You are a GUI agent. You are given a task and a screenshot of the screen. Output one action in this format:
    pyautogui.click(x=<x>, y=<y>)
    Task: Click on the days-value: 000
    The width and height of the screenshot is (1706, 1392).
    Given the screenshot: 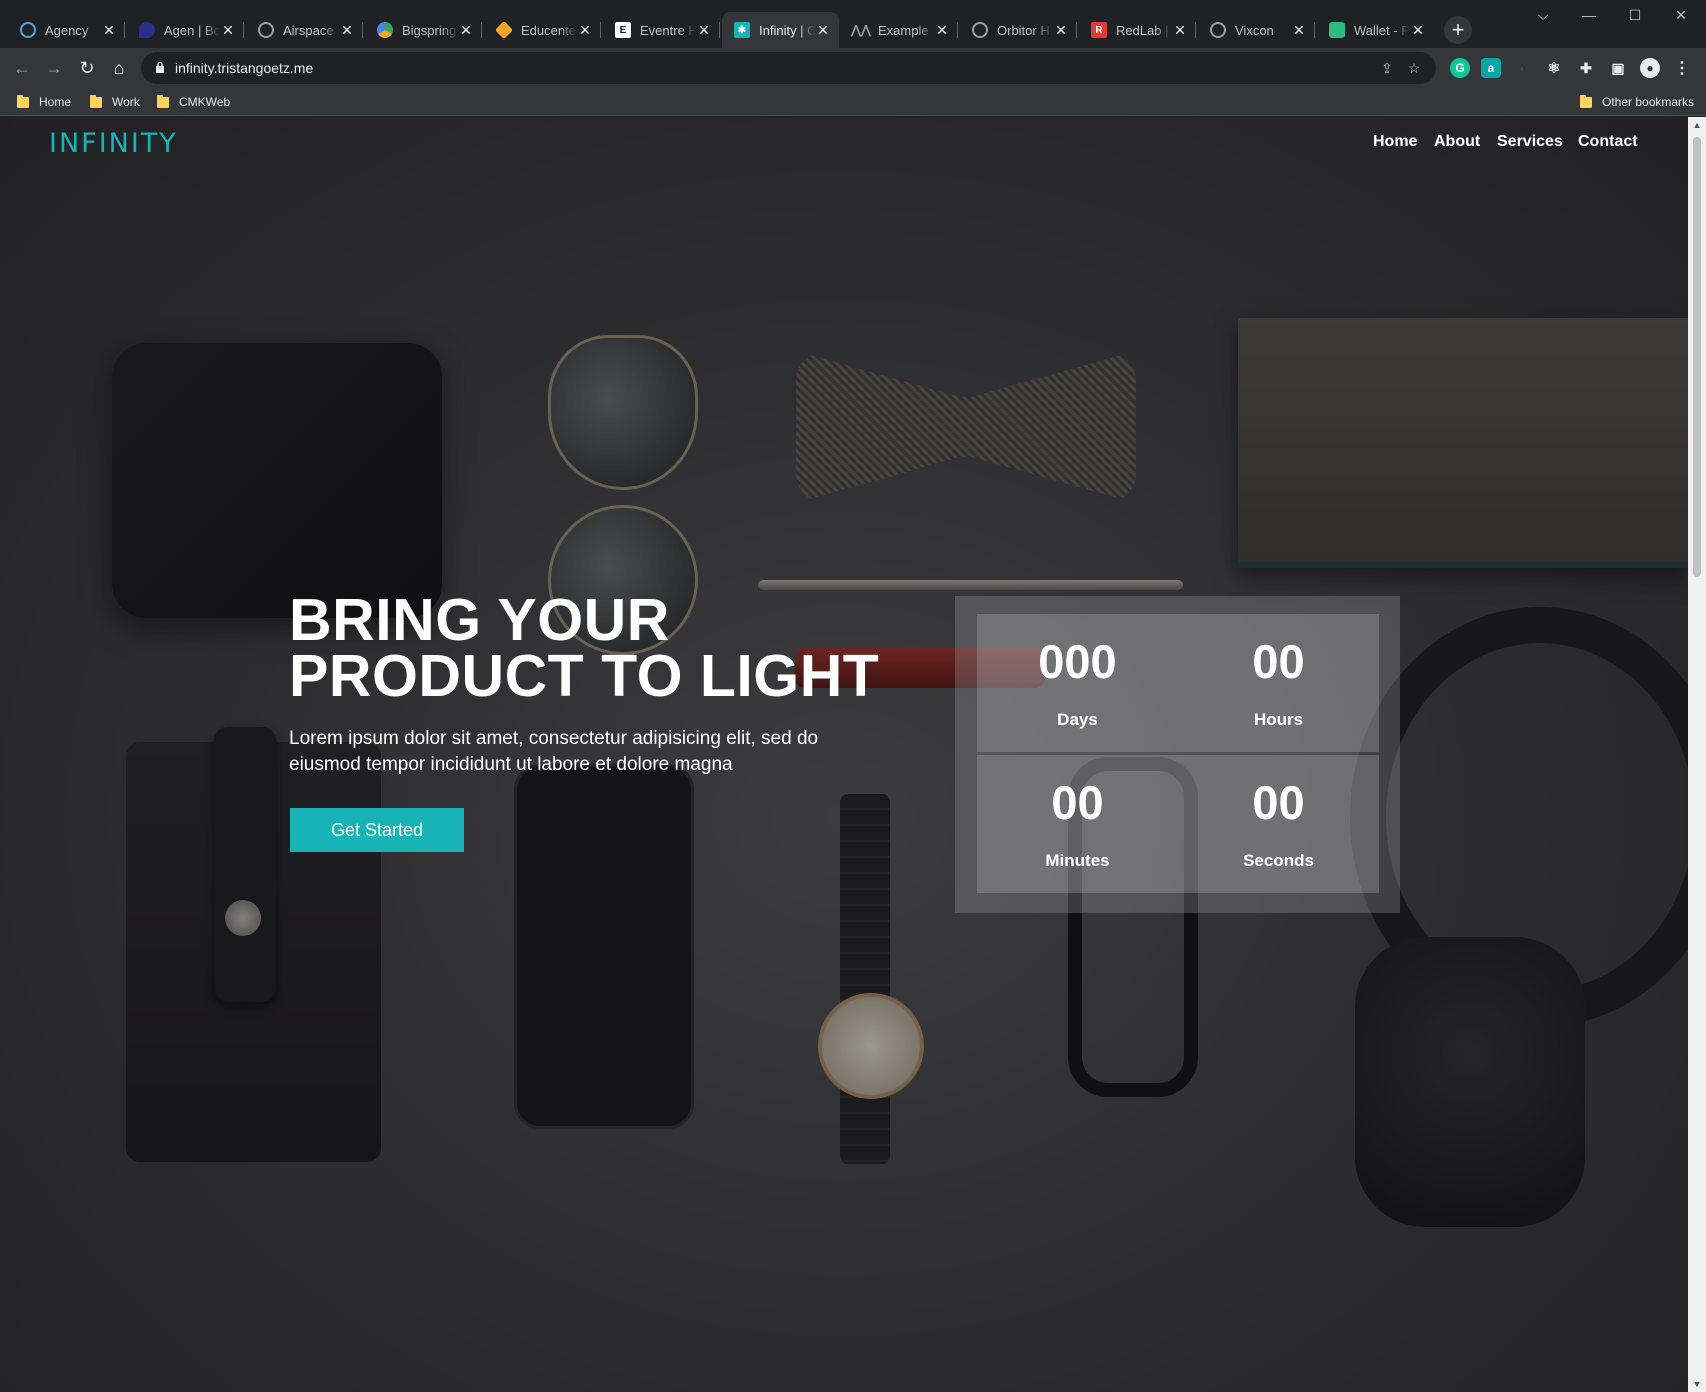 What is the action you would take?
    pyautogui.click(x=1077, y=661)
    